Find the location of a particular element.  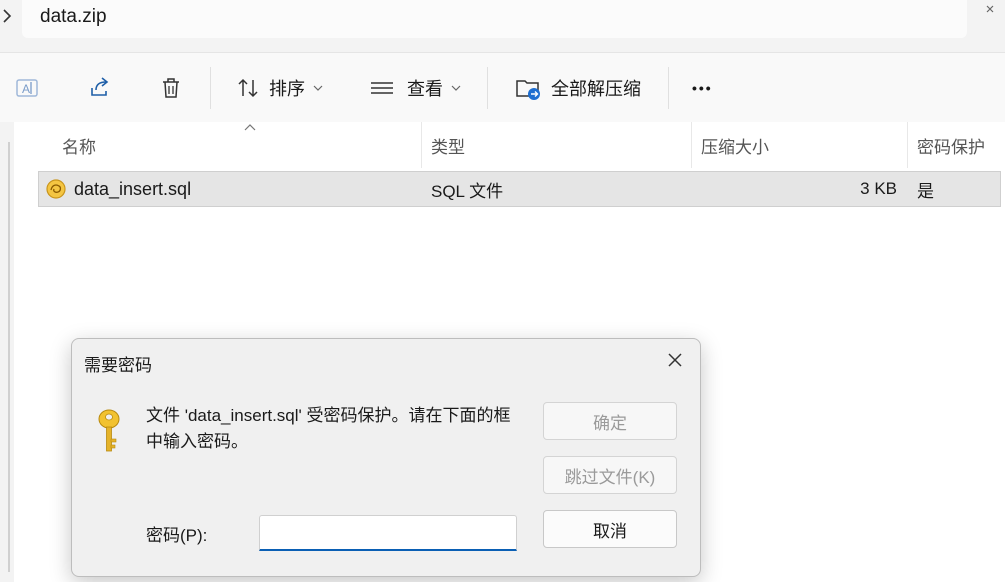

dialog-title: 需要密码 is located at coordinates (118, 365).